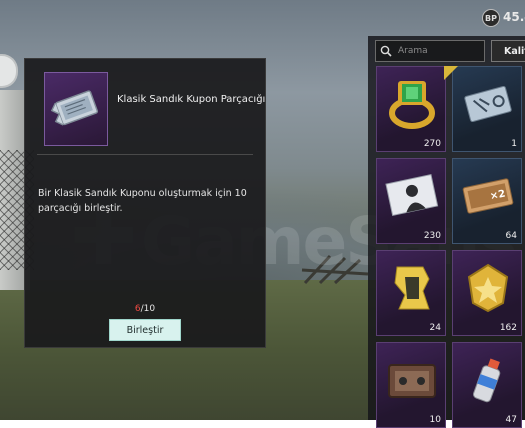 The image size is (525, 428). I want to click on inventory-item: ×2 64, so click(487, 201).